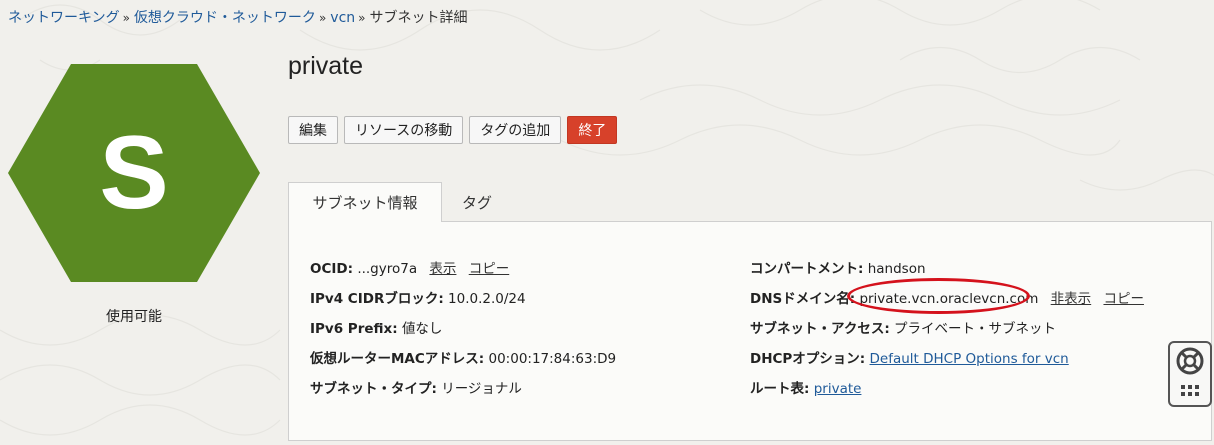 This screenshot has width=1214, height=445. What do you see at coordinates (64, 18) in the screenshot?
I see `breadcrumb-networking: ネットワーキング` at bounding box center [64, 18].